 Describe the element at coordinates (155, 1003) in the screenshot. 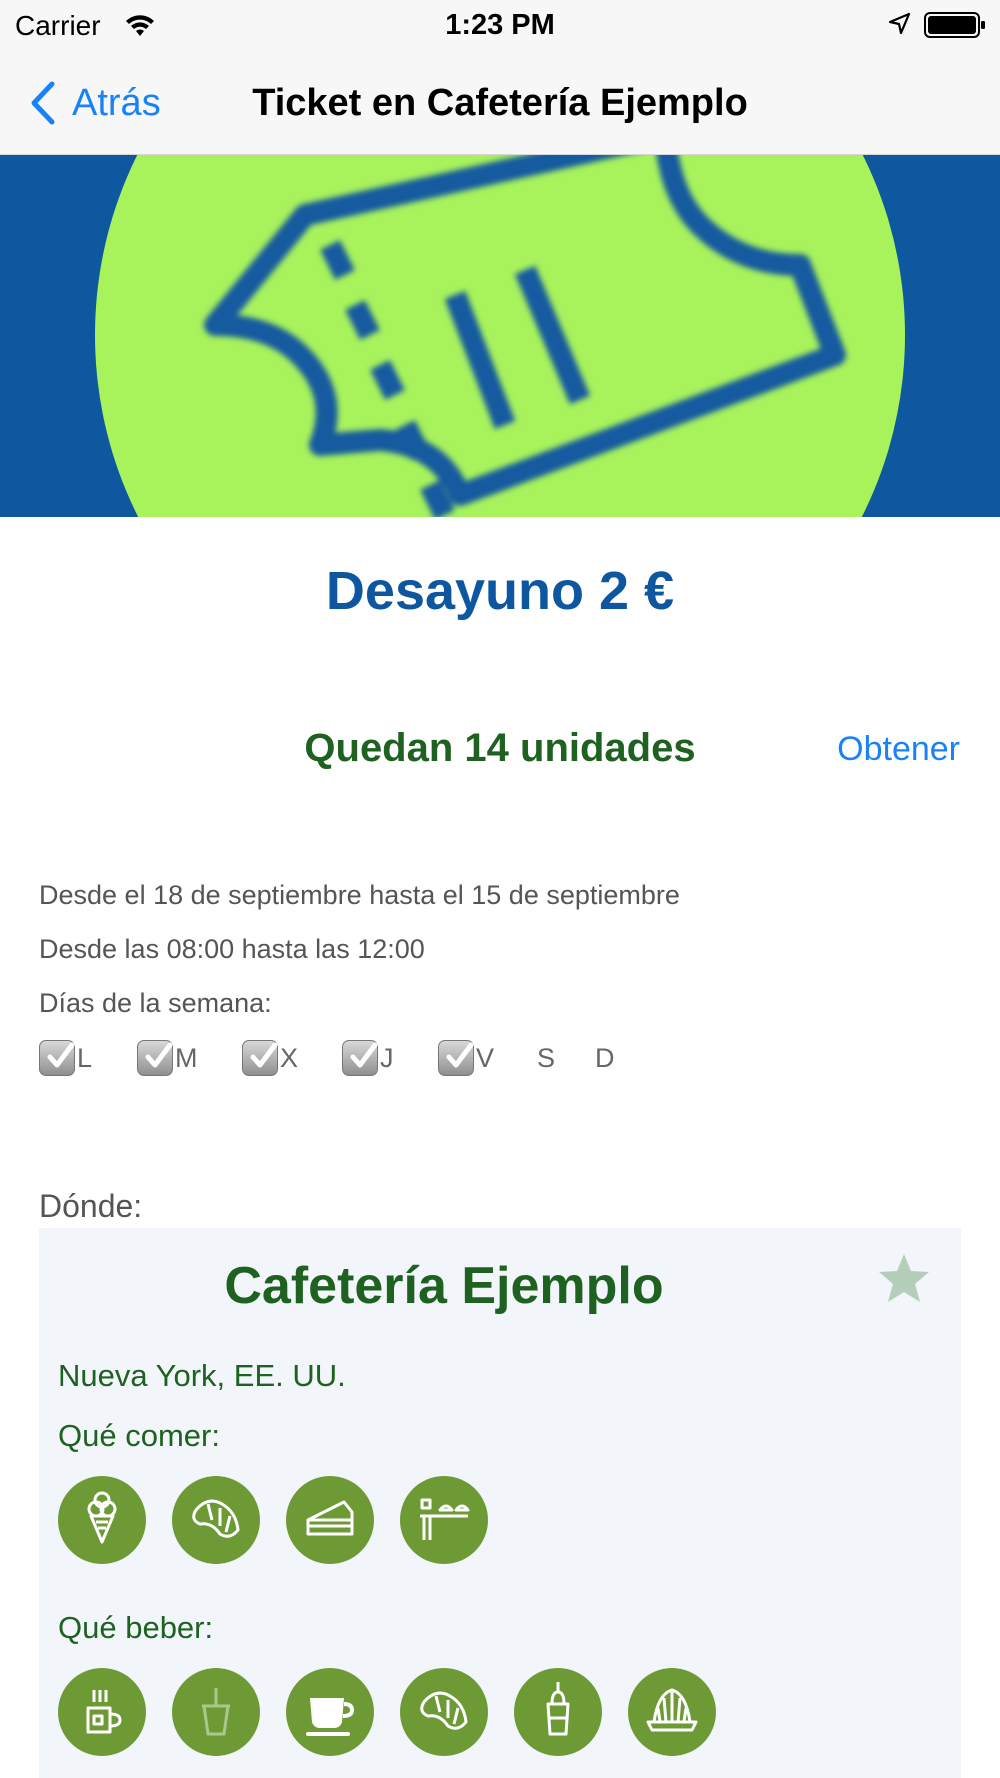

I see `weekdays-label: Días de la semana:` at that location.